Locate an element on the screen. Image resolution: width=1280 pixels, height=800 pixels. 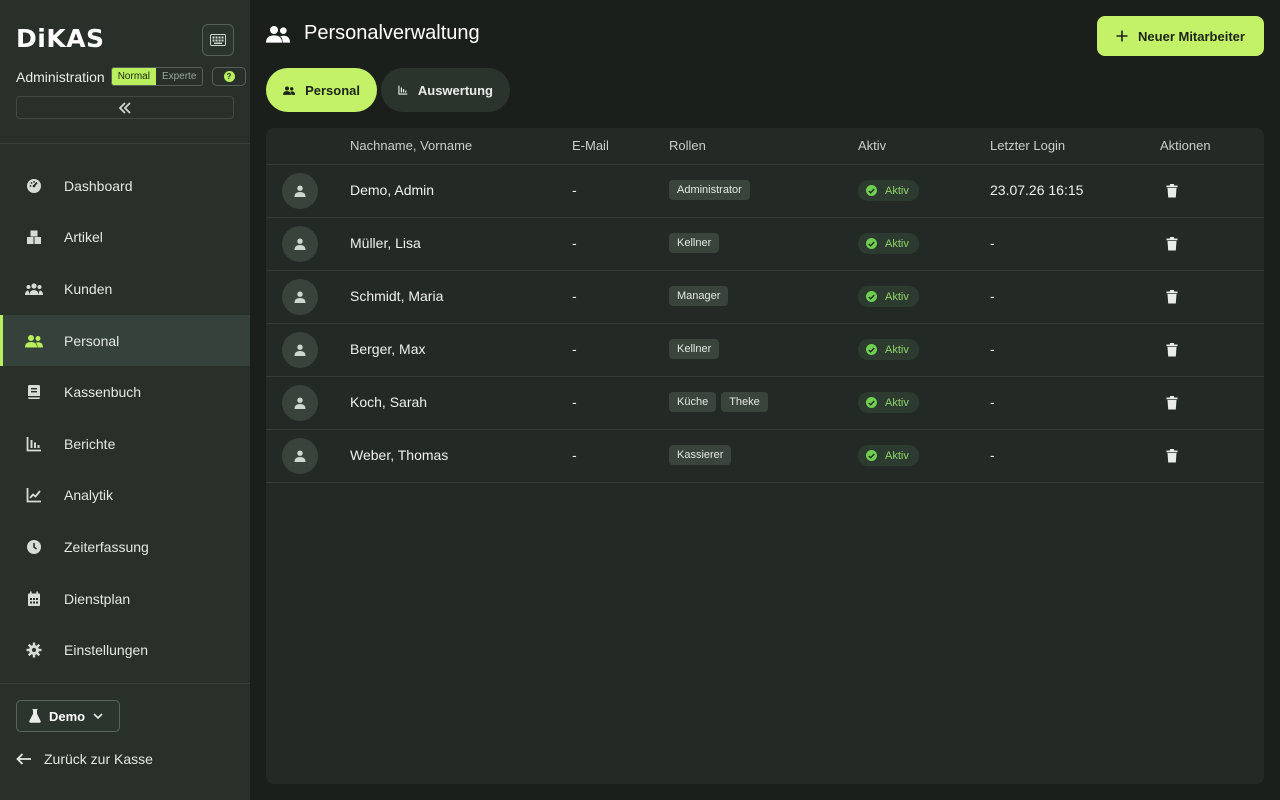
arrow-left-icon is located at coordinates (23, 759).